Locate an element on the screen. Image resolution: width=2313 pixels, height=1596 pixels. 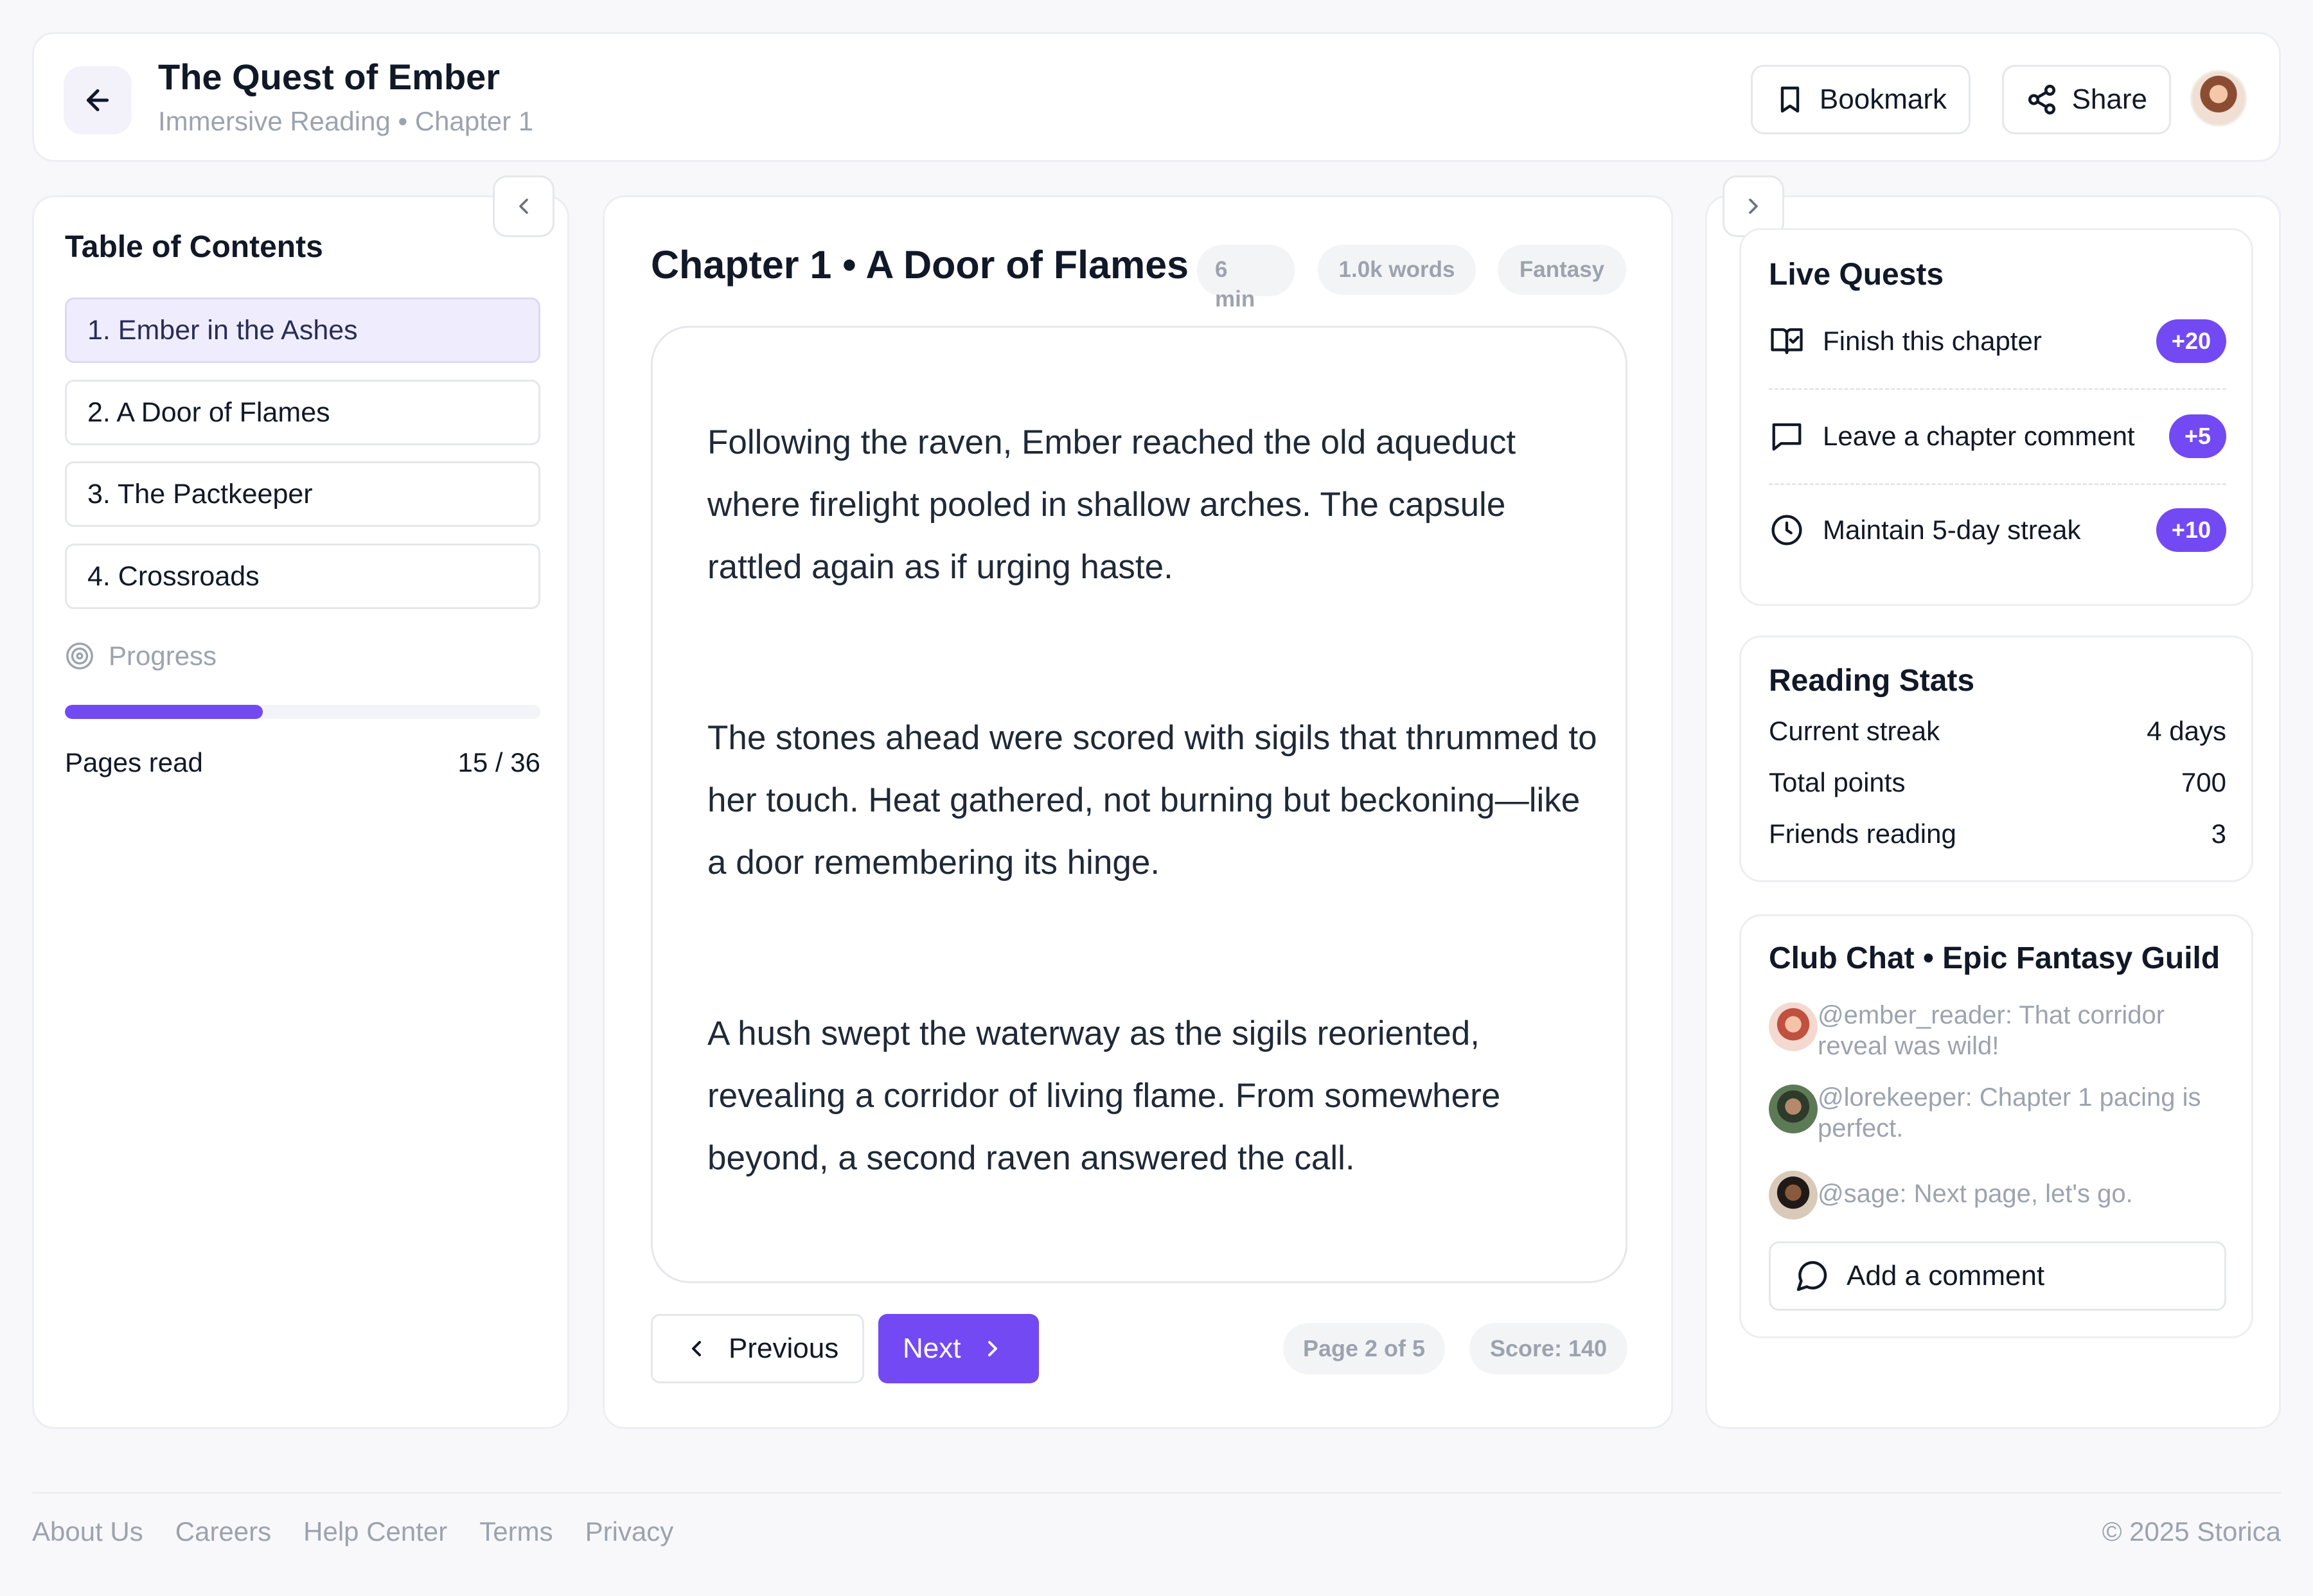
quest-points-badge: +20 is located at coordinates (2191, 341).